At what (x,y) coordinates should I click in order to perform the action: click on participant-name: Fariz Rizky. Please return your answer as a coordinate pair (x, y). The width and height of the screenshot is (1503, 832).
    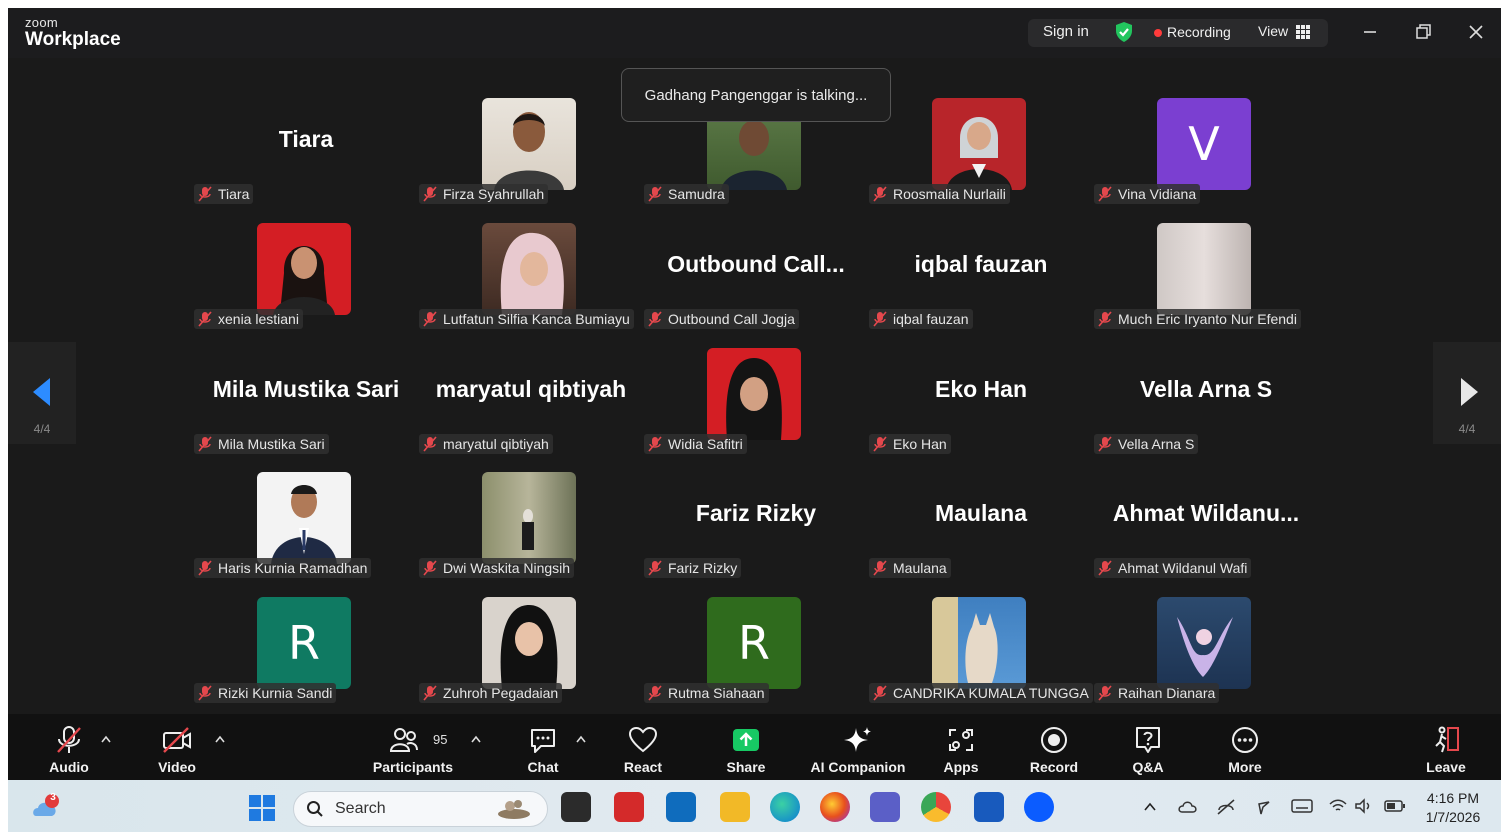
    Looking at the image, I should click on (703, 568).